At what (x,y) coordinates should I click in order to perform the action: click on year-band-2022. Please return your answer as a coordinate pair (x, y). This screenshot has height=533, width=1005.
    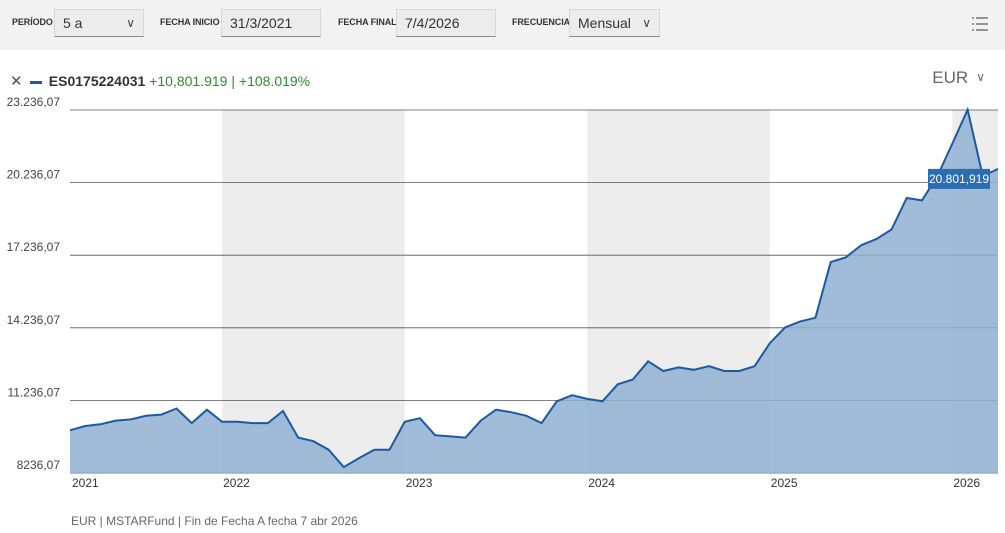
    Looking at the image, I should click on (313, 291).